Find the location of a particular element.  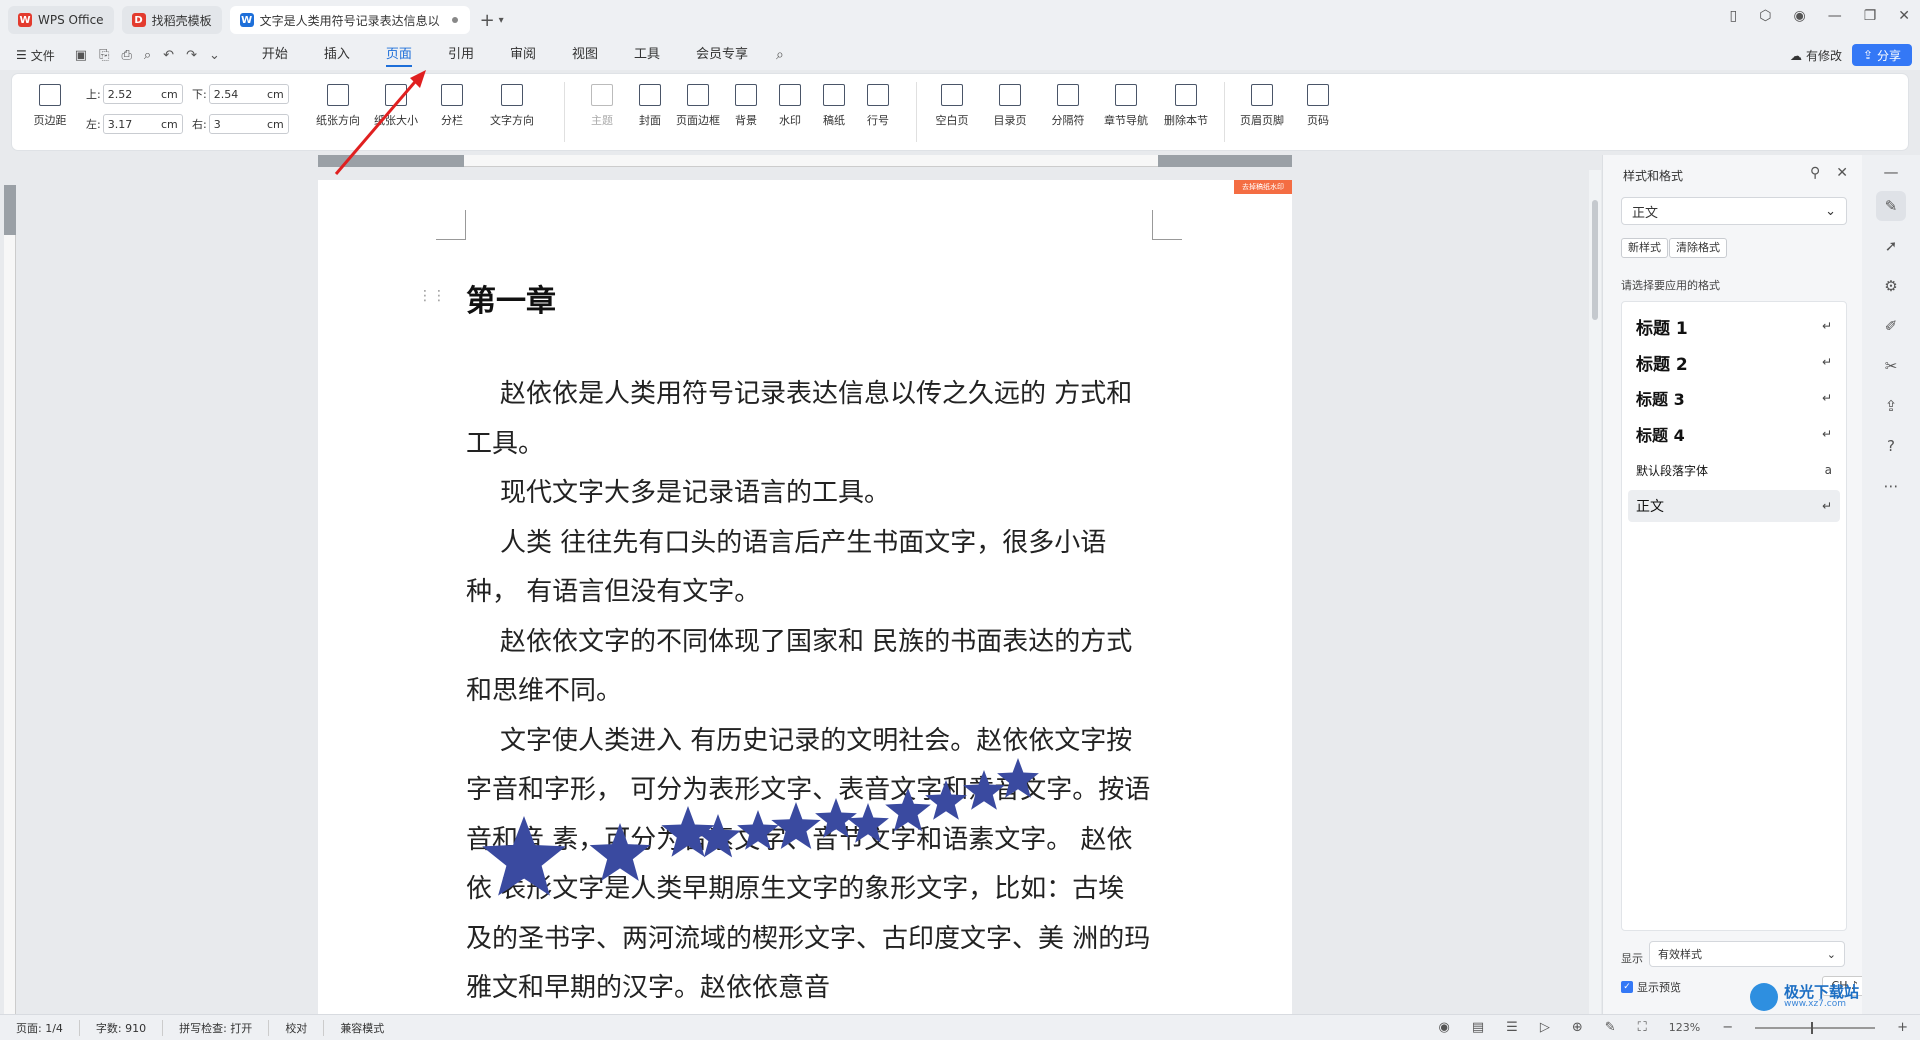

style-heading-4: 标题 4 ↵ is located at coordinates (1734, 434).